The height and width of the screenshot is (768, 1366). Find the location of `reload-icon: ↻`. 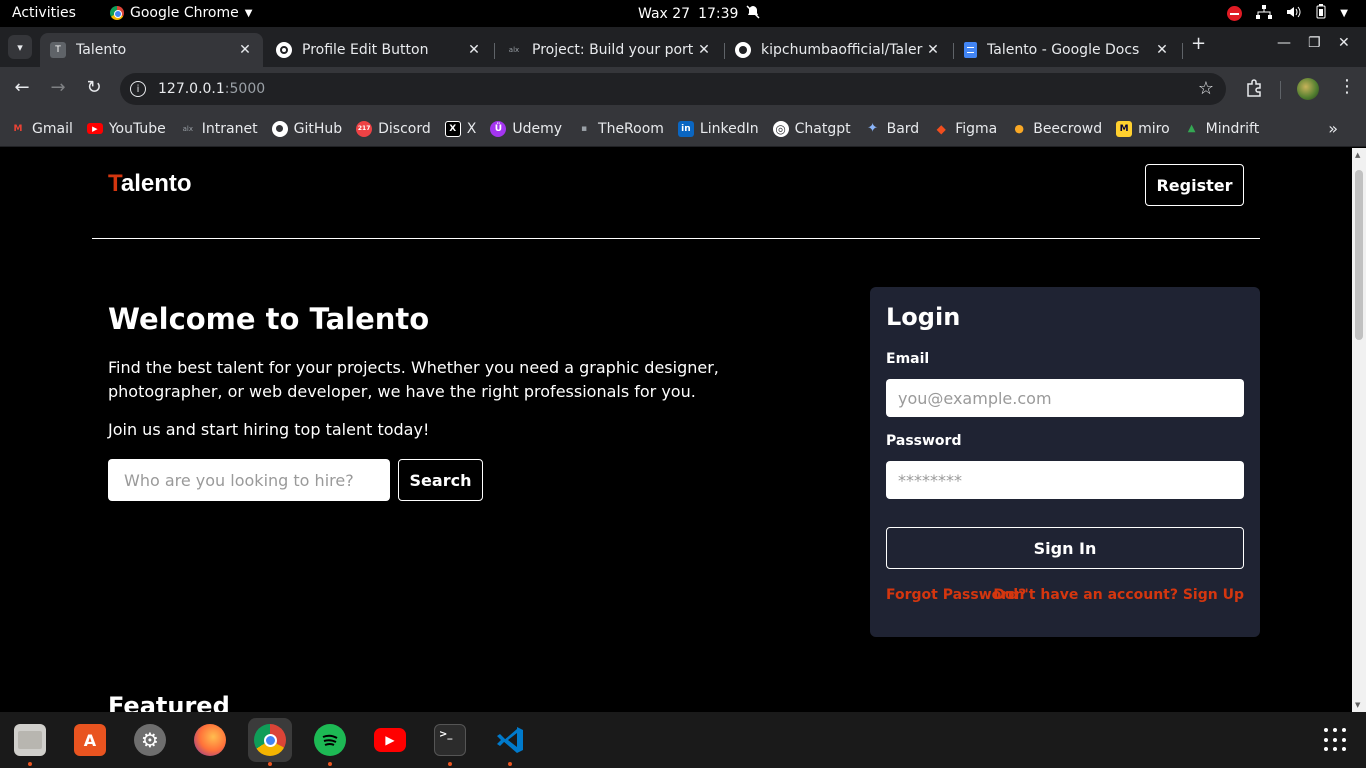

reload-icon: ↻ is located at coordinates (94, 87).